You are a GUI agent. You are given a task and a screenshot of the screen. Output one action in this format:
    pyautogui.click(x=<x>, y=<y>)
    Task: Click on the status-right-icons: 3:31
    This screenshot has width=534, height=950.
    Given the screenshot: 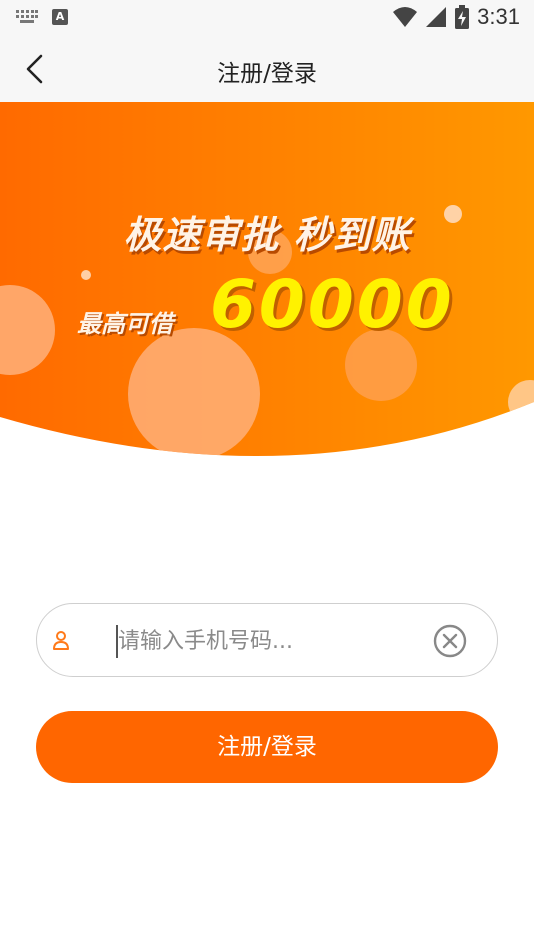 What is the action you would take?
    pyautogui.click(x=456, y=17)
    